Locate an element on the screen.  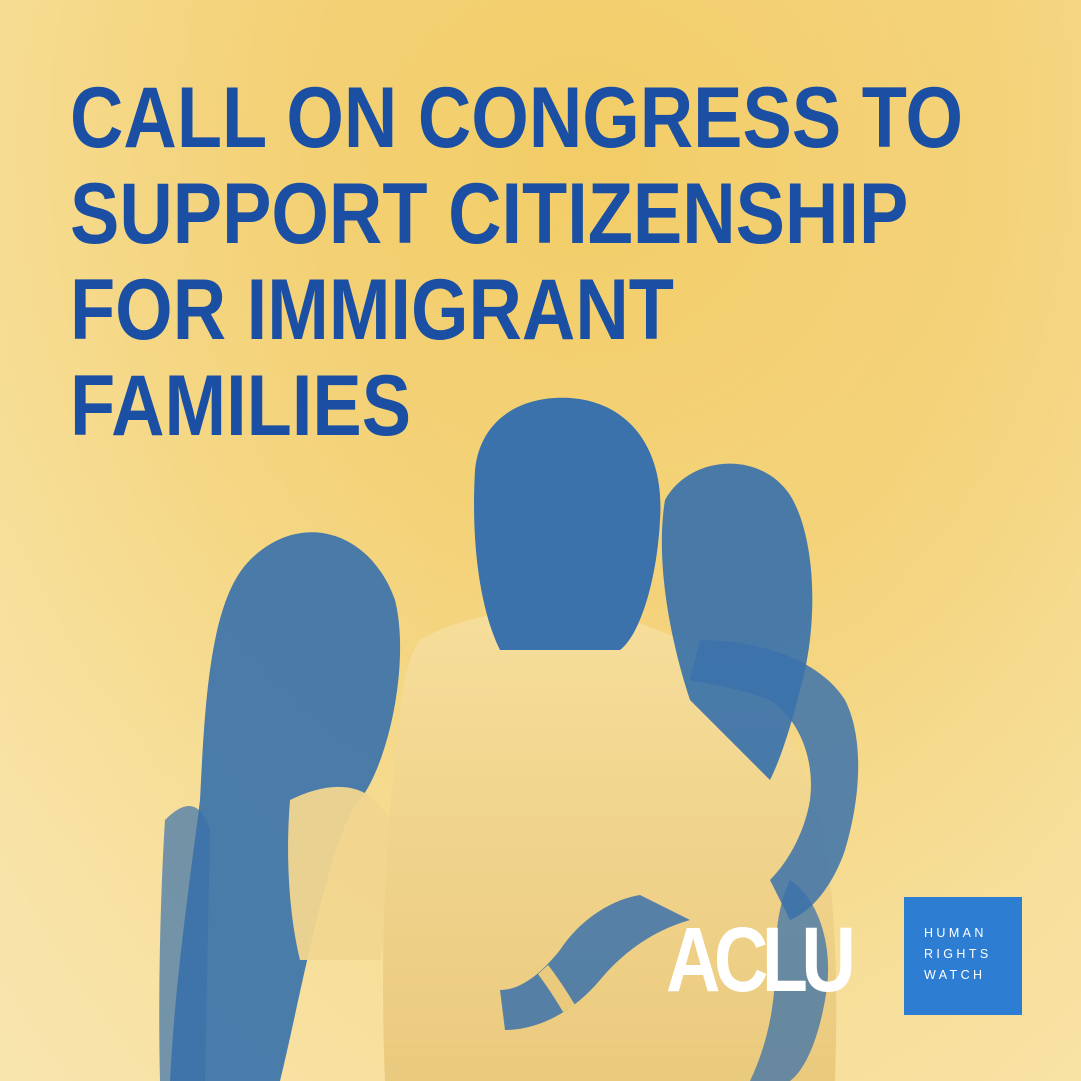
human-rights-watch-logo: HUMAN RIGHTS WATCH is located at coordinates (963, 956).